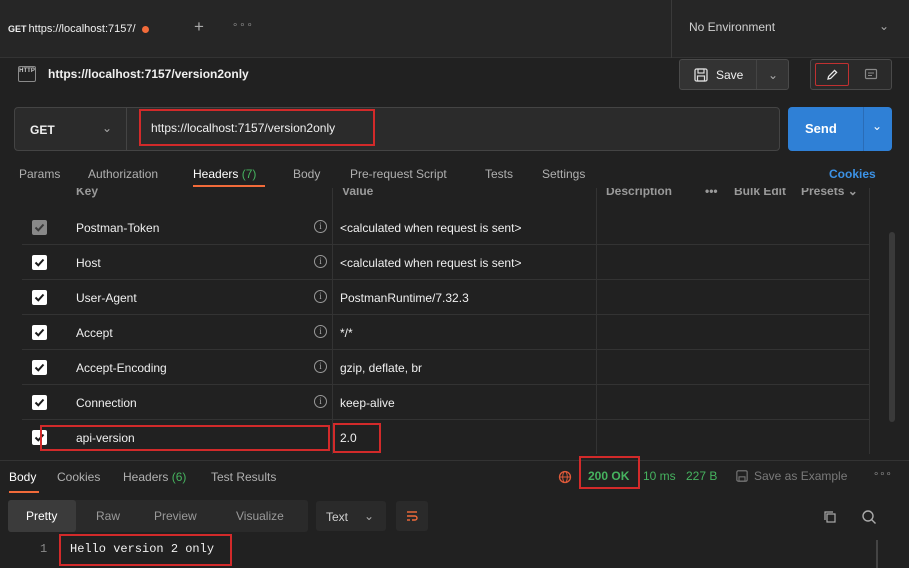 This screenshot has width=909, height=568. I want to click on header-value: */*, so click(346, 333).